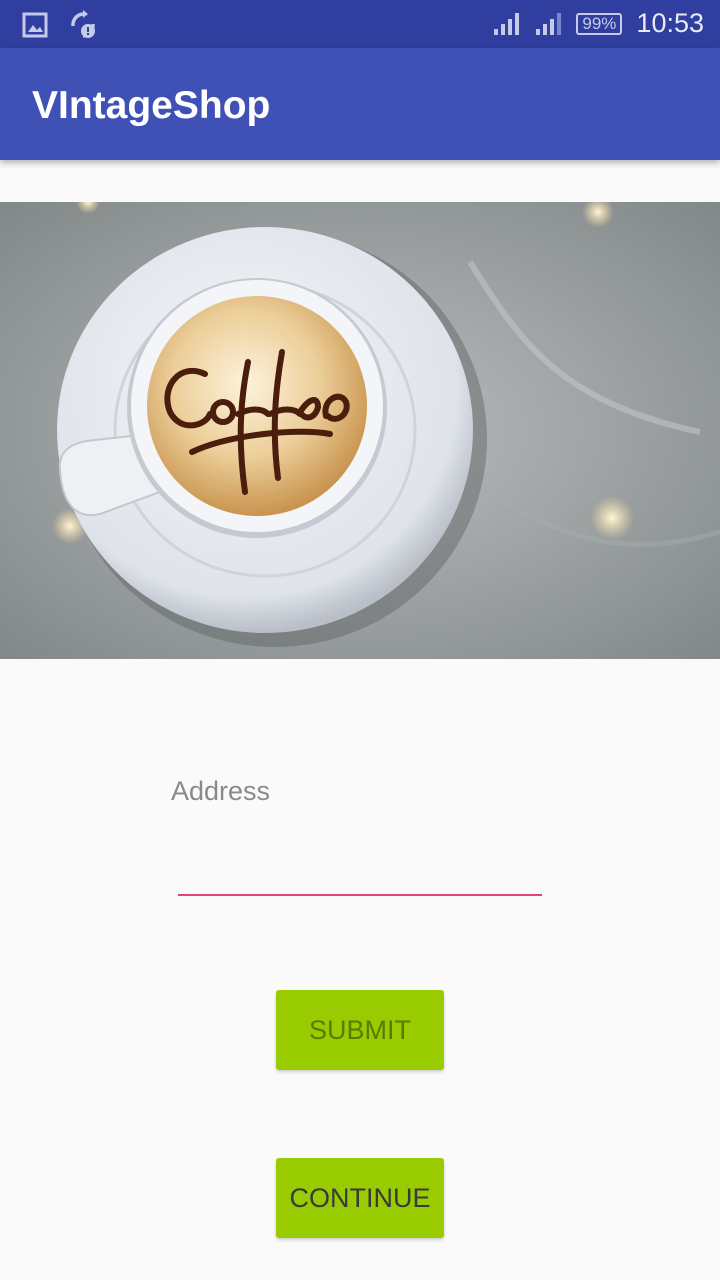 This screenshot has height=1280, width=720. I want to click on image-icon, so click(35, 25).